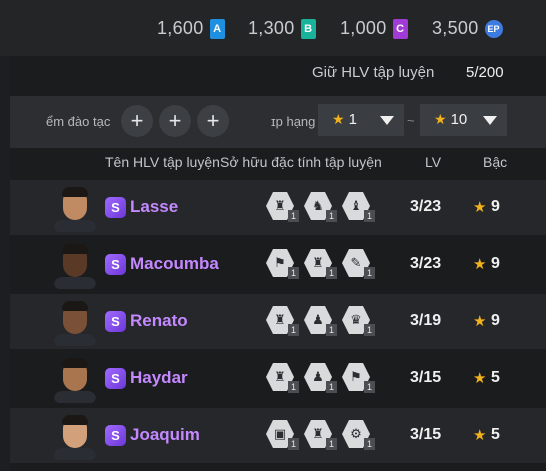 Image resolution: width=546 pixels, height=471 pixels. What do you see at coordinates (154, 206) in the screenshot?
I see `coach-name: Lasse` at bounding box center [154, 206].